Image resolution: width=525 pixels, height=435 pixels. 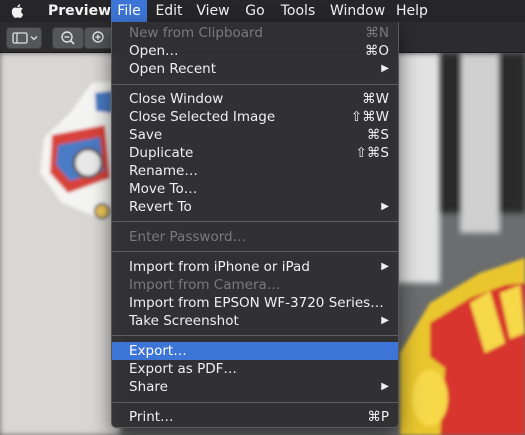 I want to click on zoom-in-button, so click(x=99, y=38).